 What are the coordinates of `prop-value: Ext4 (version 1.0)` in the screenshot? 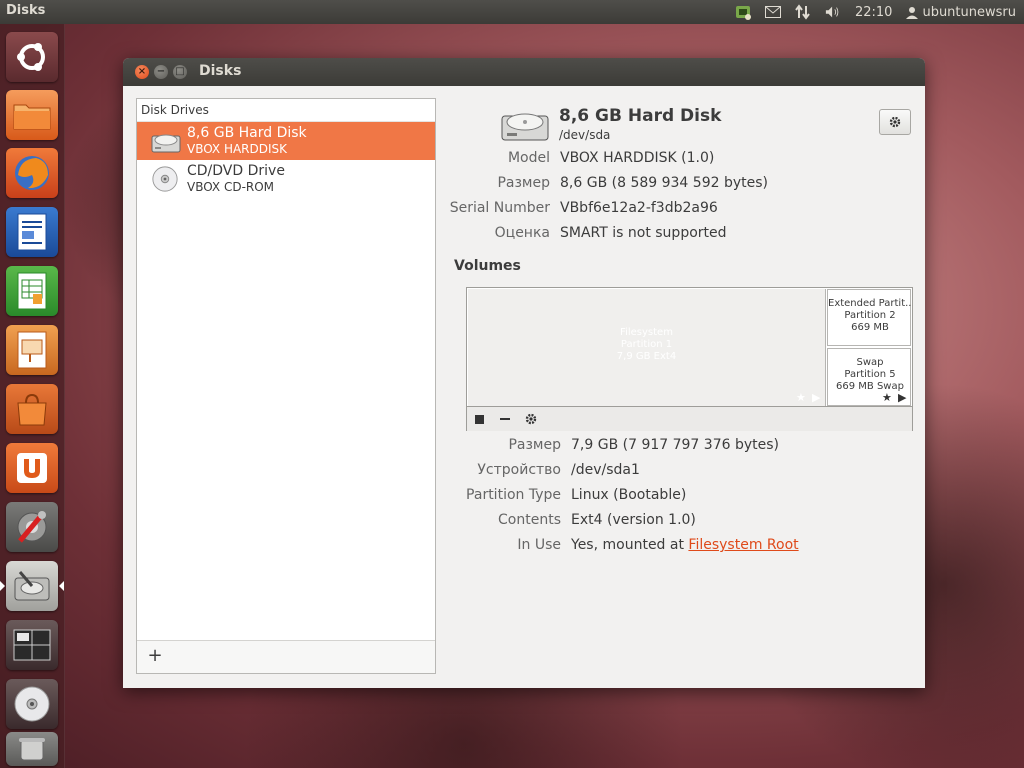 It's located at (633, 520).